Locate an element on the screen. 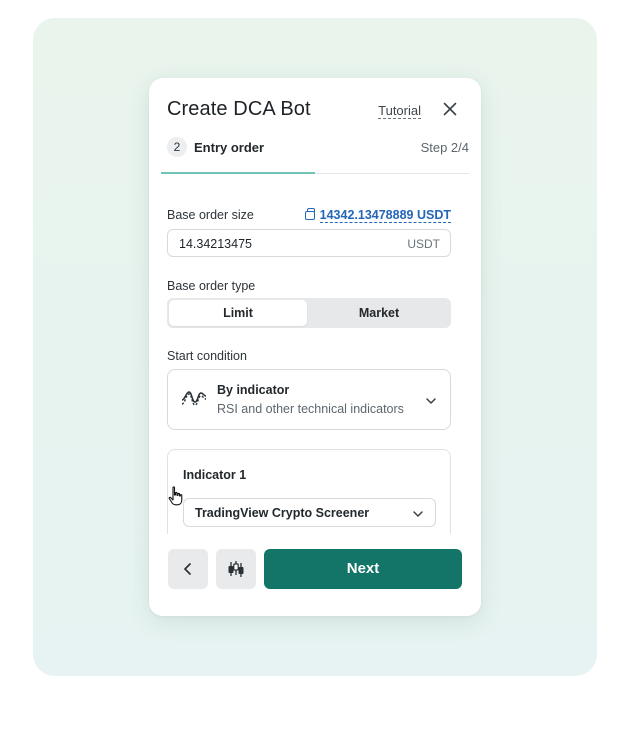 Image resolution: width=633 pixels, height=754 pixels. step-number-badge: 2 is located at coordinates (177, 147).